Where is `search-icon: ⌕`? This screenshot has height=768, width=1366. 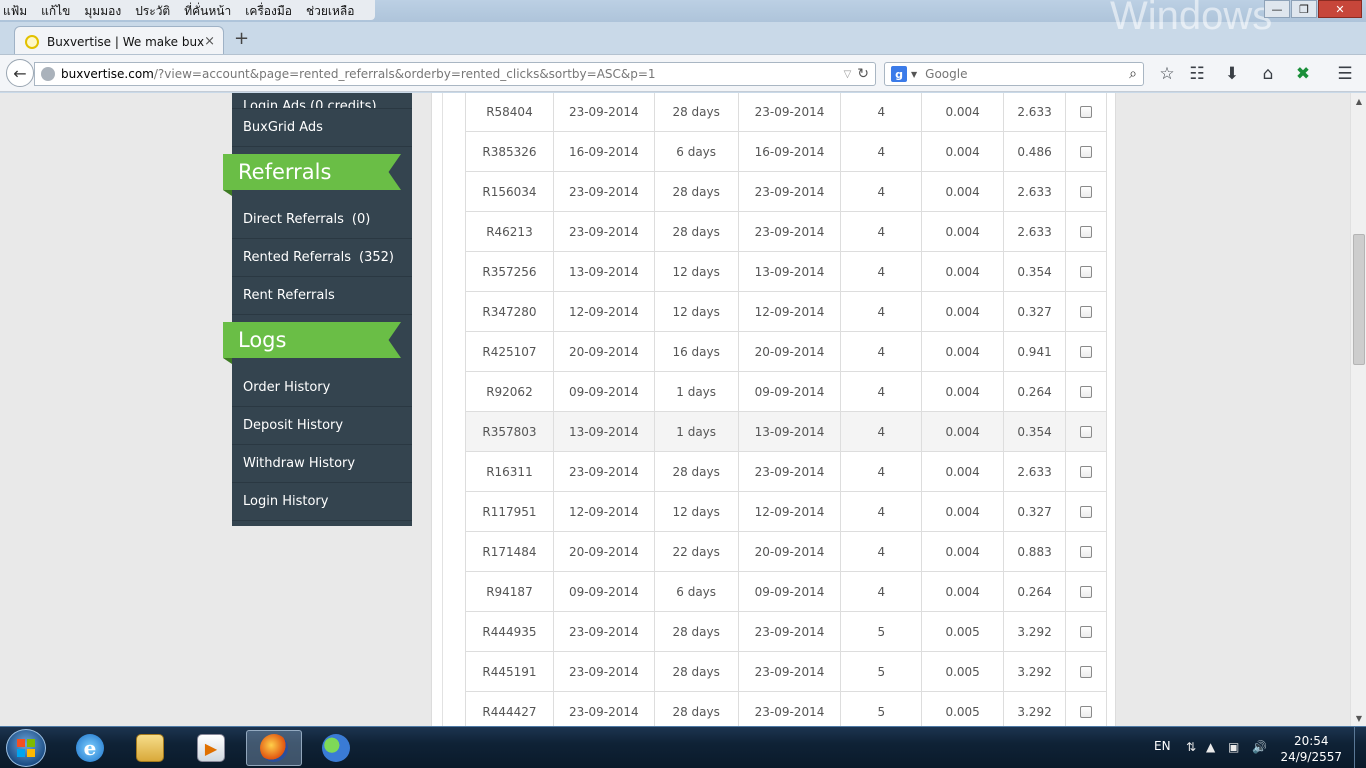
search-icon: ⌕ is located at coordinates (1133, 74).